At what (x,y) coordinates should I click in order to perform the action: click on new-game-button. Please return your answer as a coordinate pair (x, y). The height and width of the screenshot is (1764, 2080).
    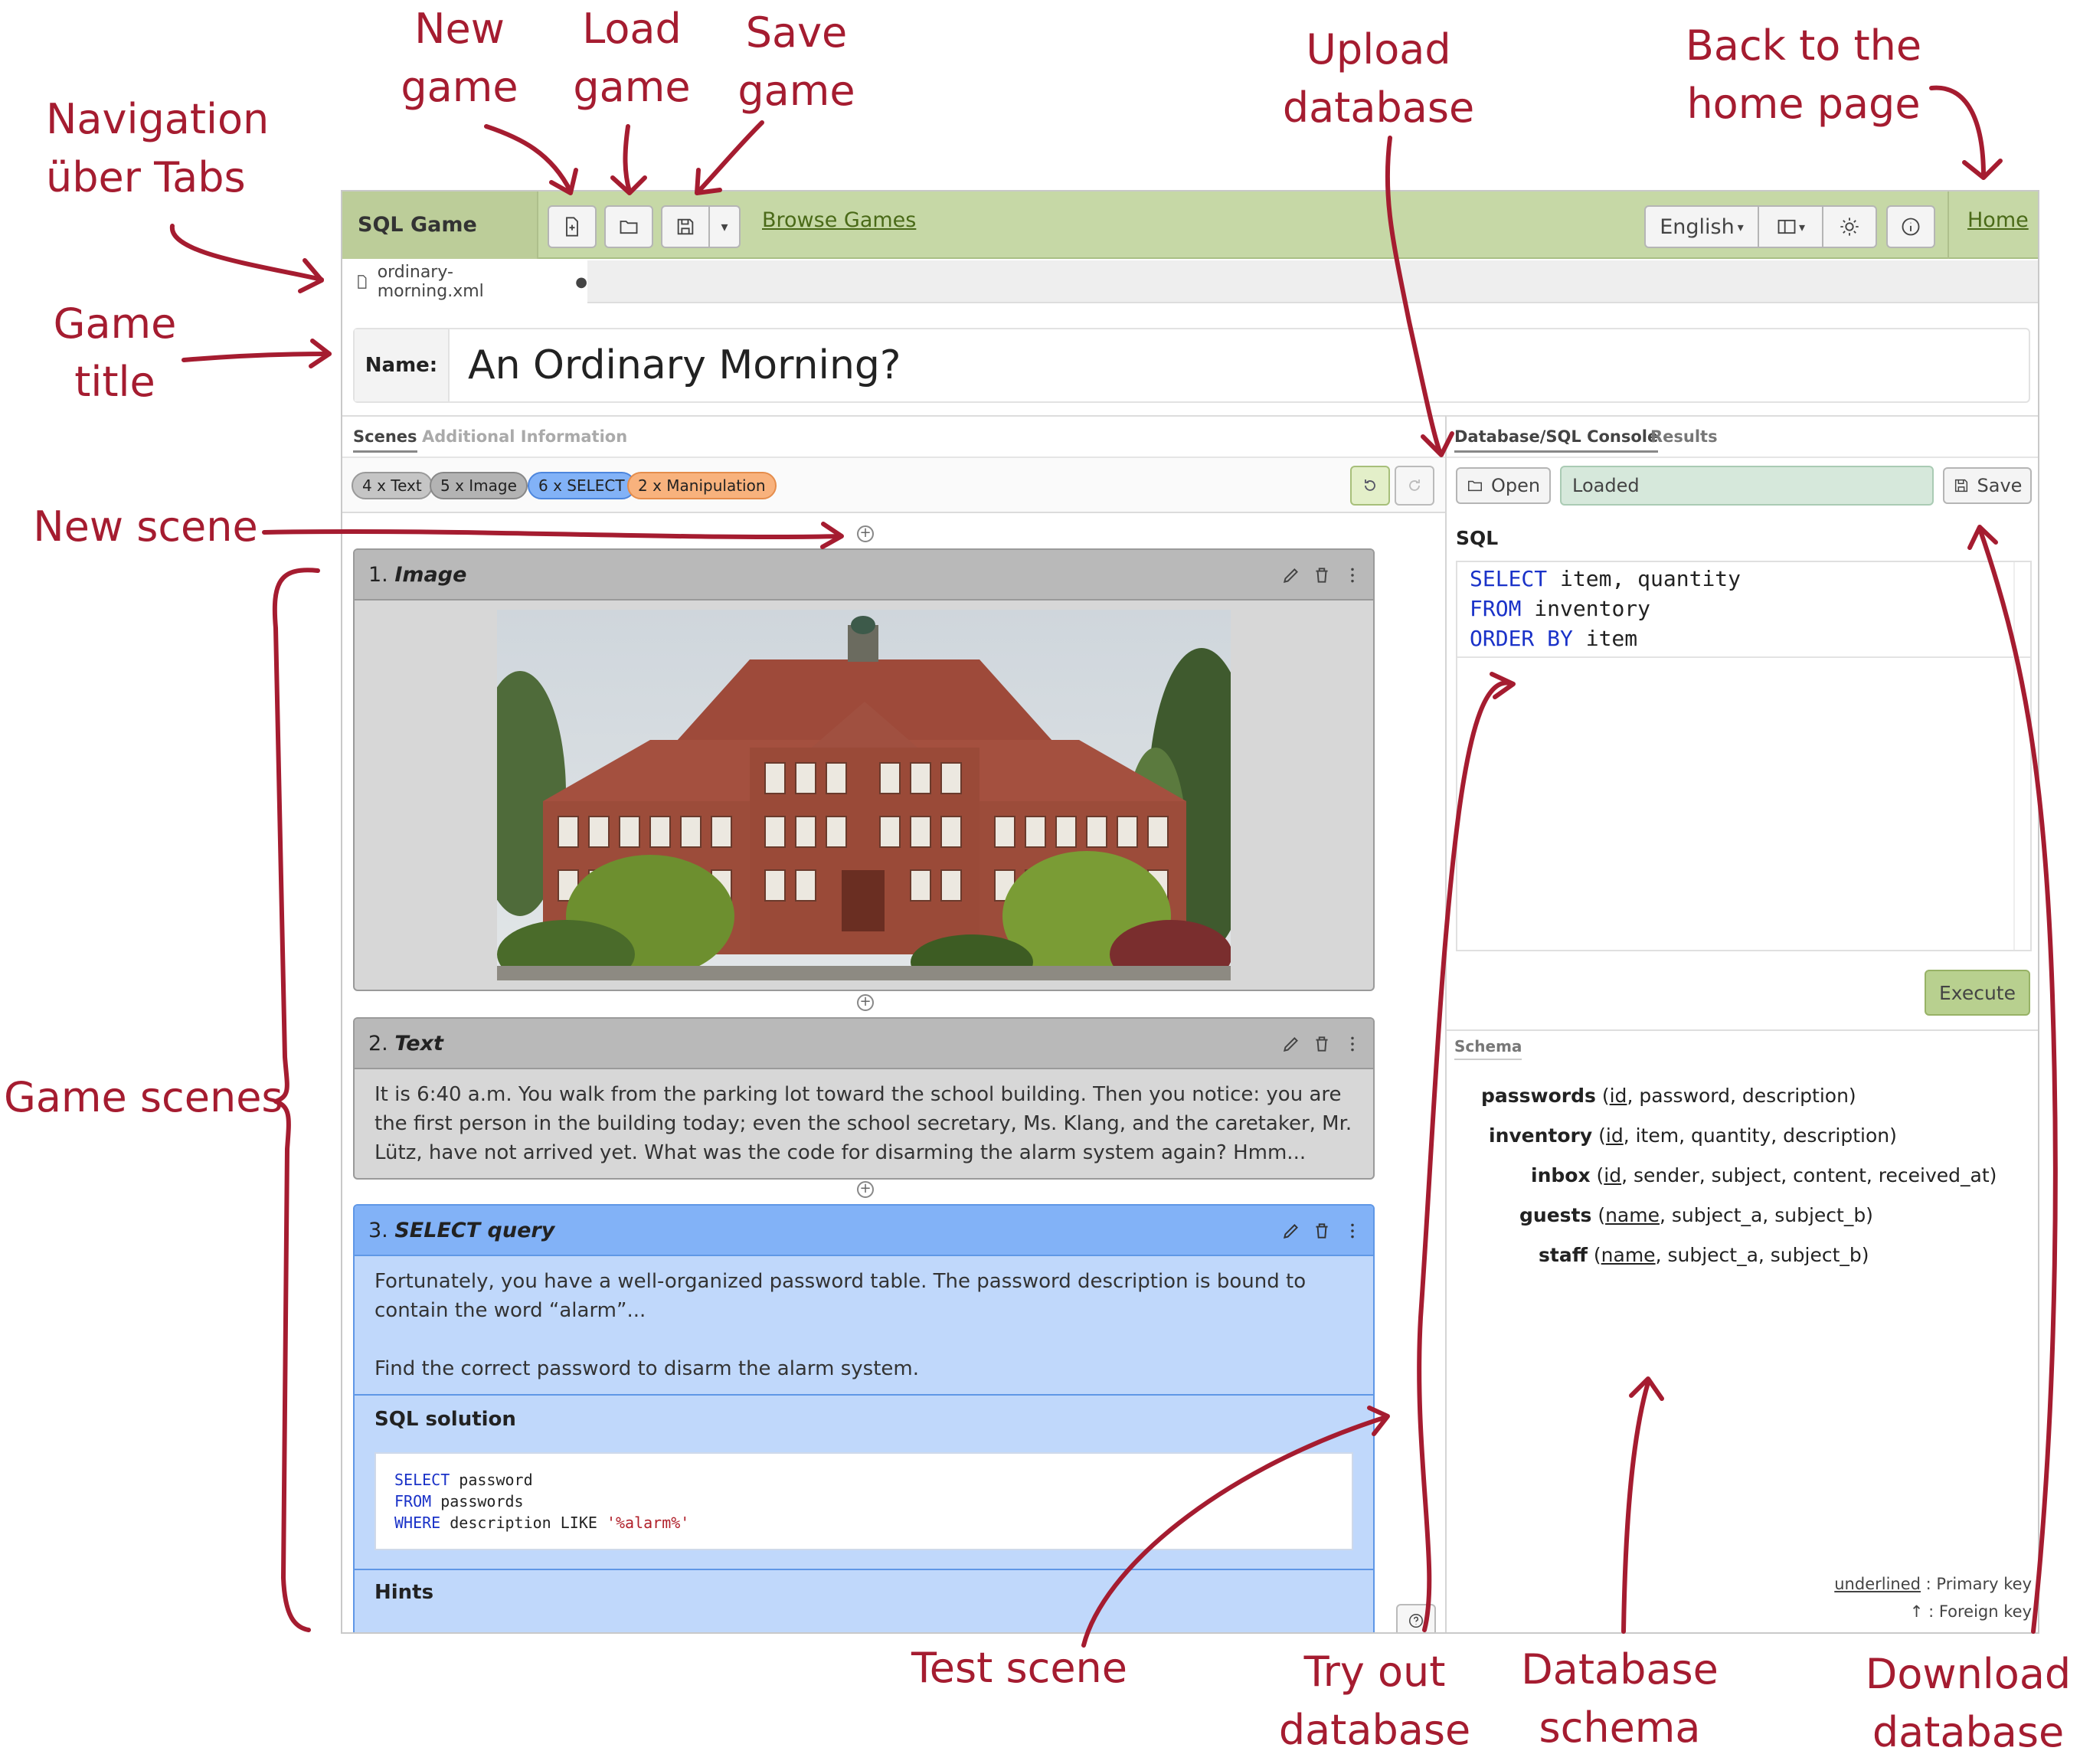
    Looking at the image, I should click on (573, 226).